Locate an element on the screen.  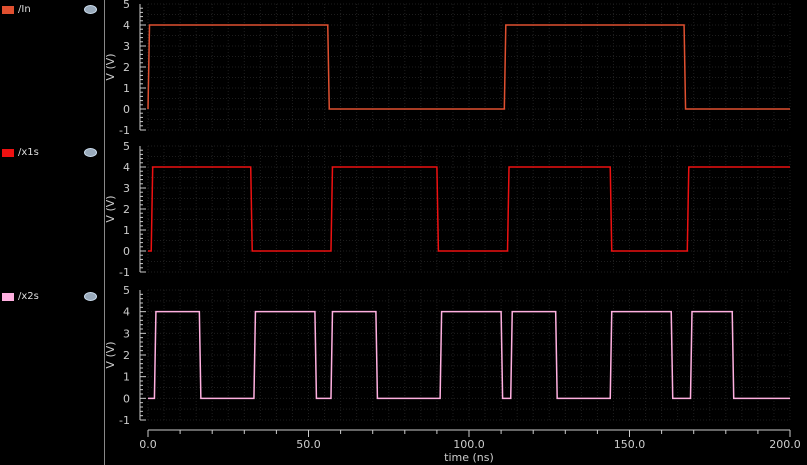
x-axis-label: time (ns) is located at coordinates (469, 457).